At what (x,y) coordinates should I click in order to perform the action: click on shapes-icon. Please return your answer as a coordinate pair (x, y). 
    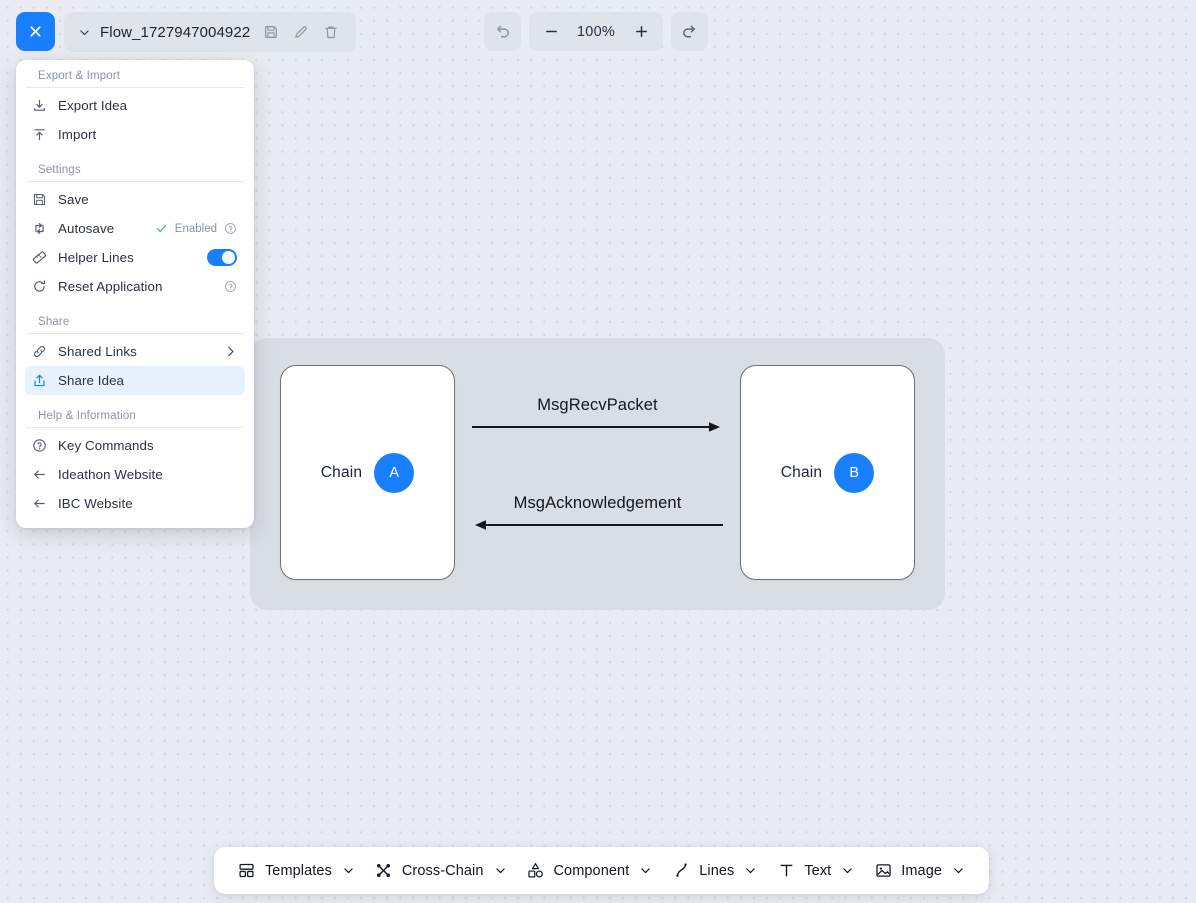
    Looking at the image, I should click on (535, 871).